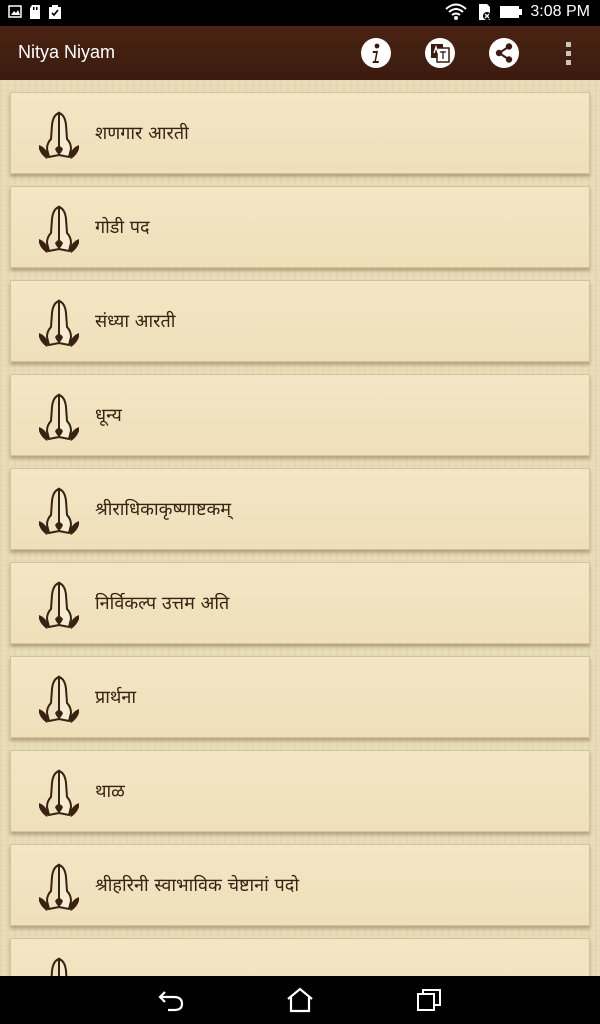 This screenshot has height=1024, width=600. Describe the element at coordinates (15, 11) in the screenshot. I see `gallery-icon` at that location.